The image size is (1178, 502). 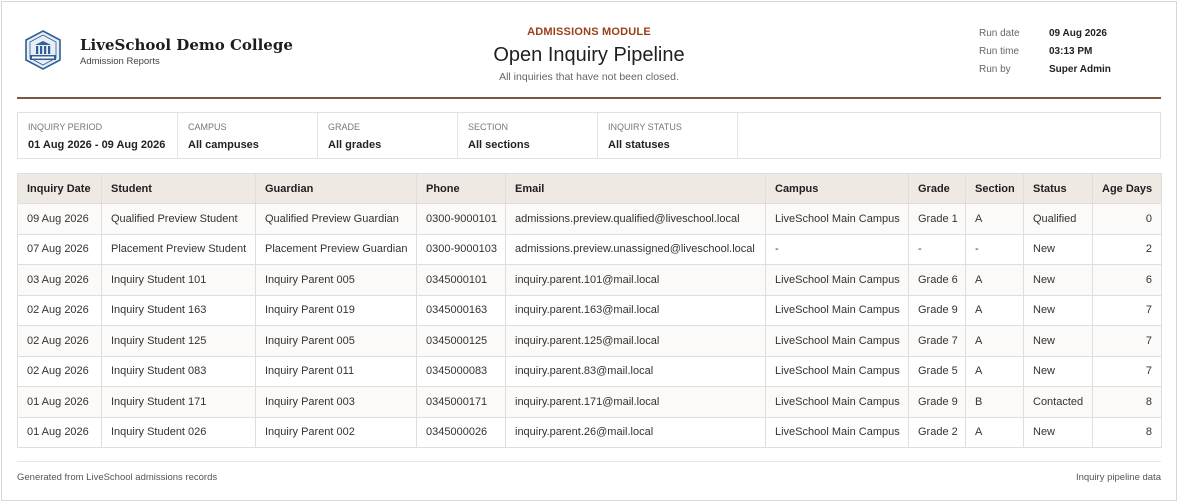 What do you see at coordinates (635, 280) in the screenshot?
I see `table-cell: inquiry.parent.101@mail.local` at bounding box center [635, 280].